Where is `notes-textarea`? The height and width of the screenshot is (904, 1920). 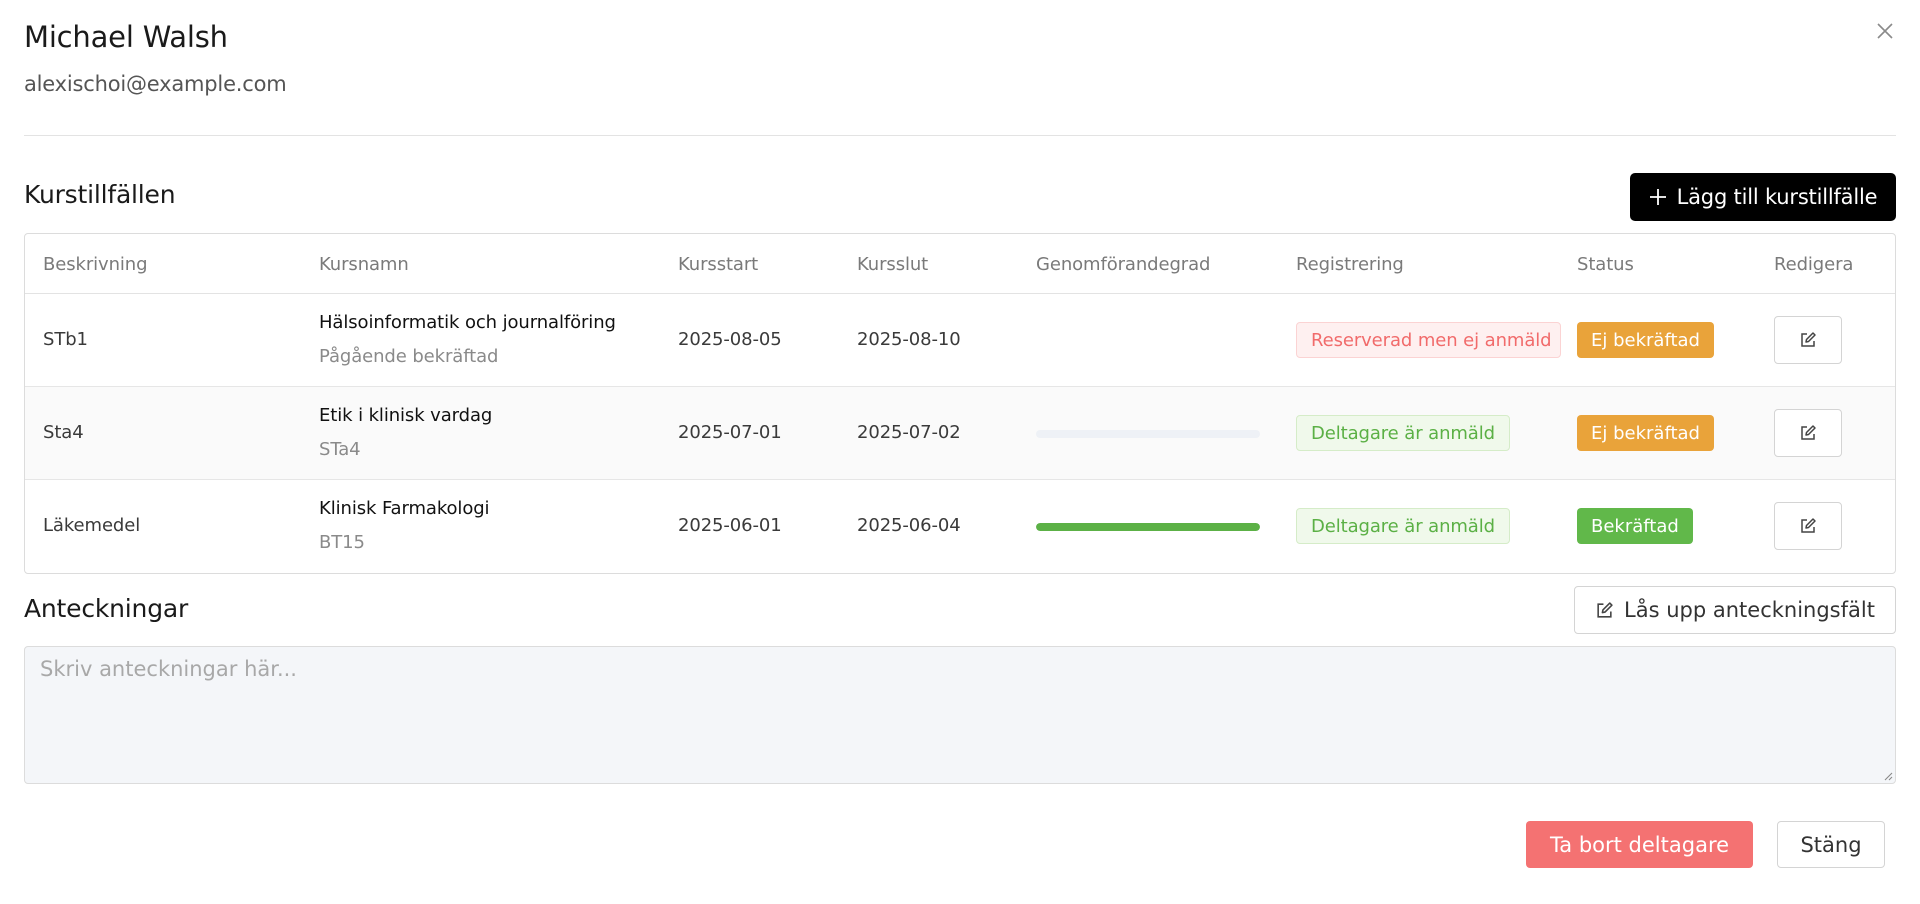
notes-textarea is located at coordinates (960, 715).